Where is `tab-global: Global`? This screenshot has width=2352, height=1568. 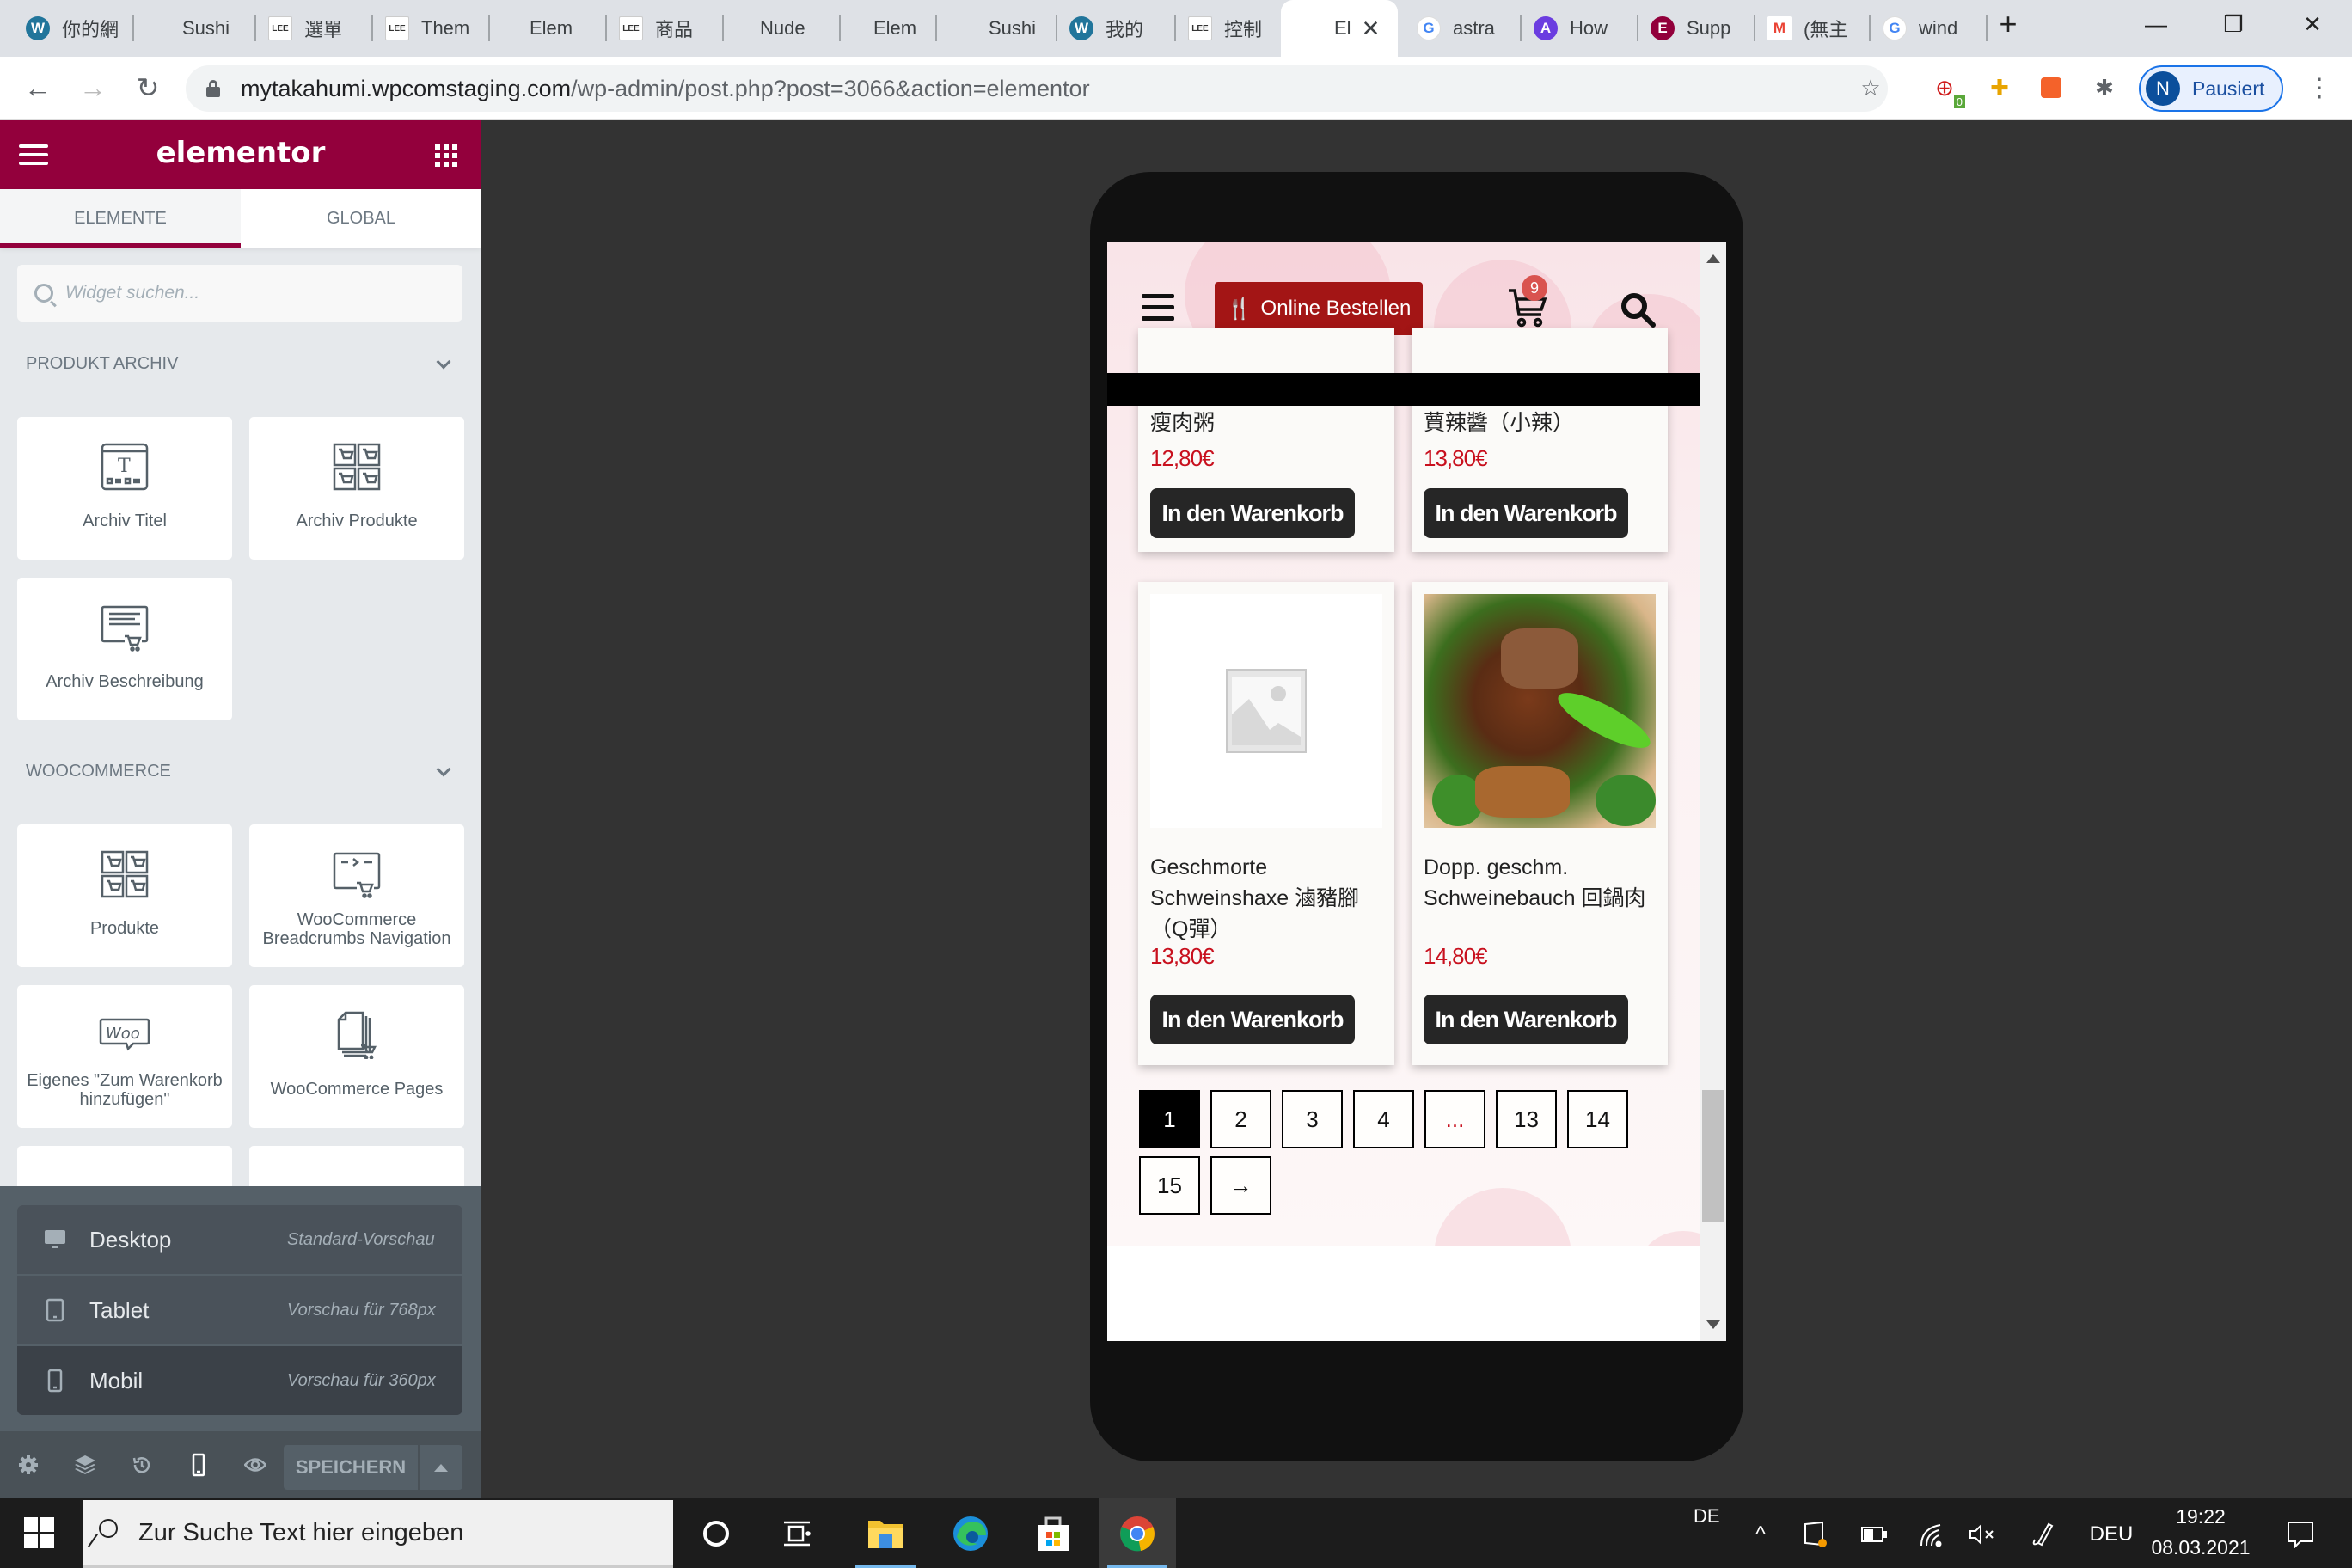
tab-global: Global is located at coordinates (361, 218).